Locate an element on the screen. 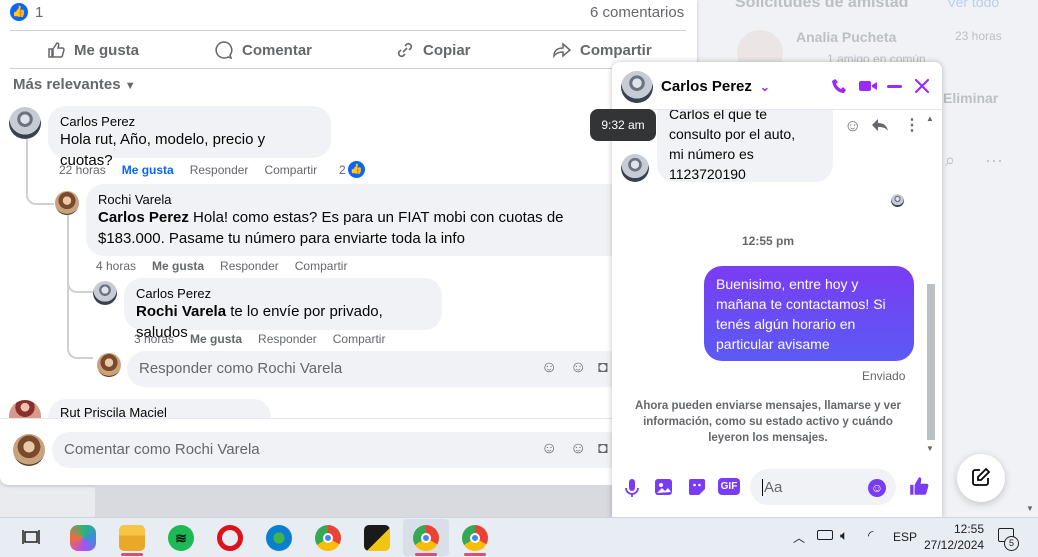 This screenshot has height=557, width=1038. sticky-notes-icon is located at coordinates (377, 538).